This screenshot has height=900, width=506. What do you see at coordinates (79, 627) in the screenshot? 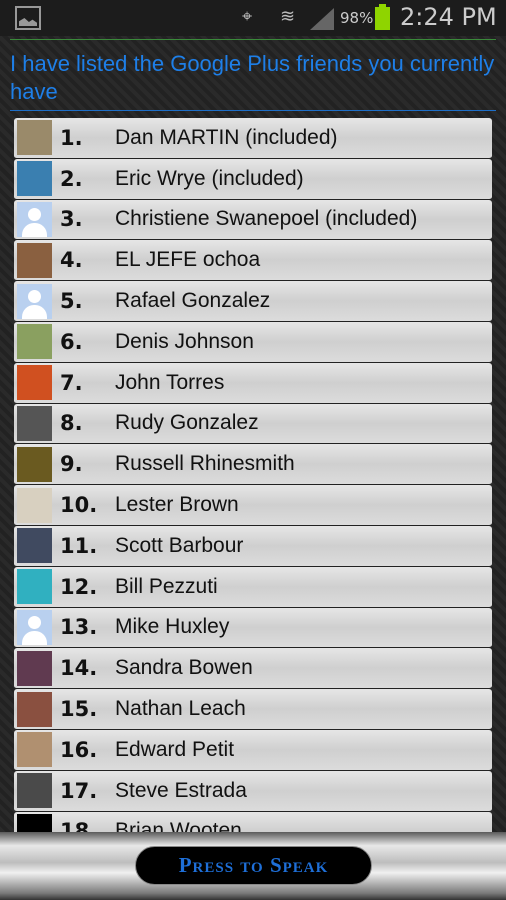
I see `item-number: 13.` at bounding box center [79, 627].